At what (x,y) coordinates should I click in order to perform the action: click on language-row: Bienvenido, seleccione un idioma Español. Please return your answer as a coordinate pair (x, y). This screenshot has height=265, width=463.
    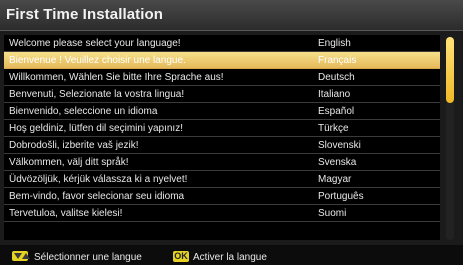
    Looking at the image, I should click on (222, 111).